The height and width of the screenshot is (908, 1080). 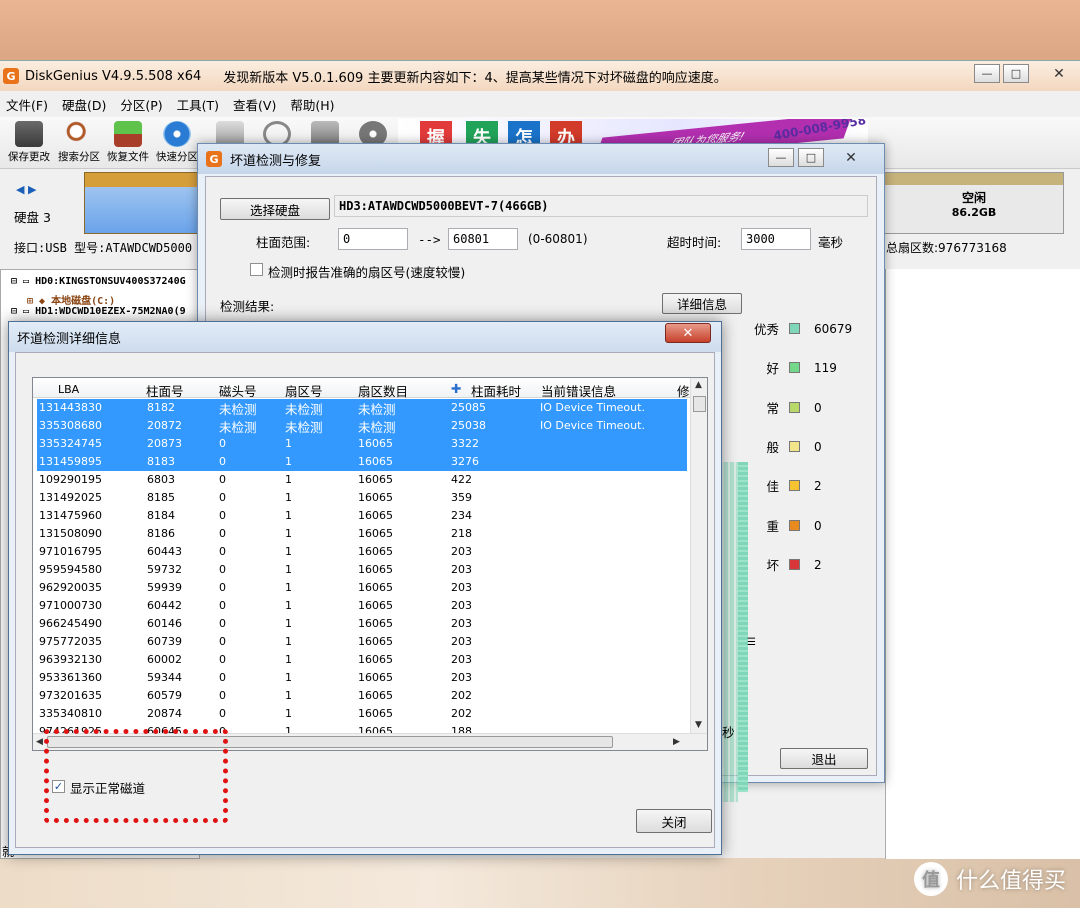 I want to click on table-row: 953361360 59344 0 1 16065 203, so click(x=362, y=678).